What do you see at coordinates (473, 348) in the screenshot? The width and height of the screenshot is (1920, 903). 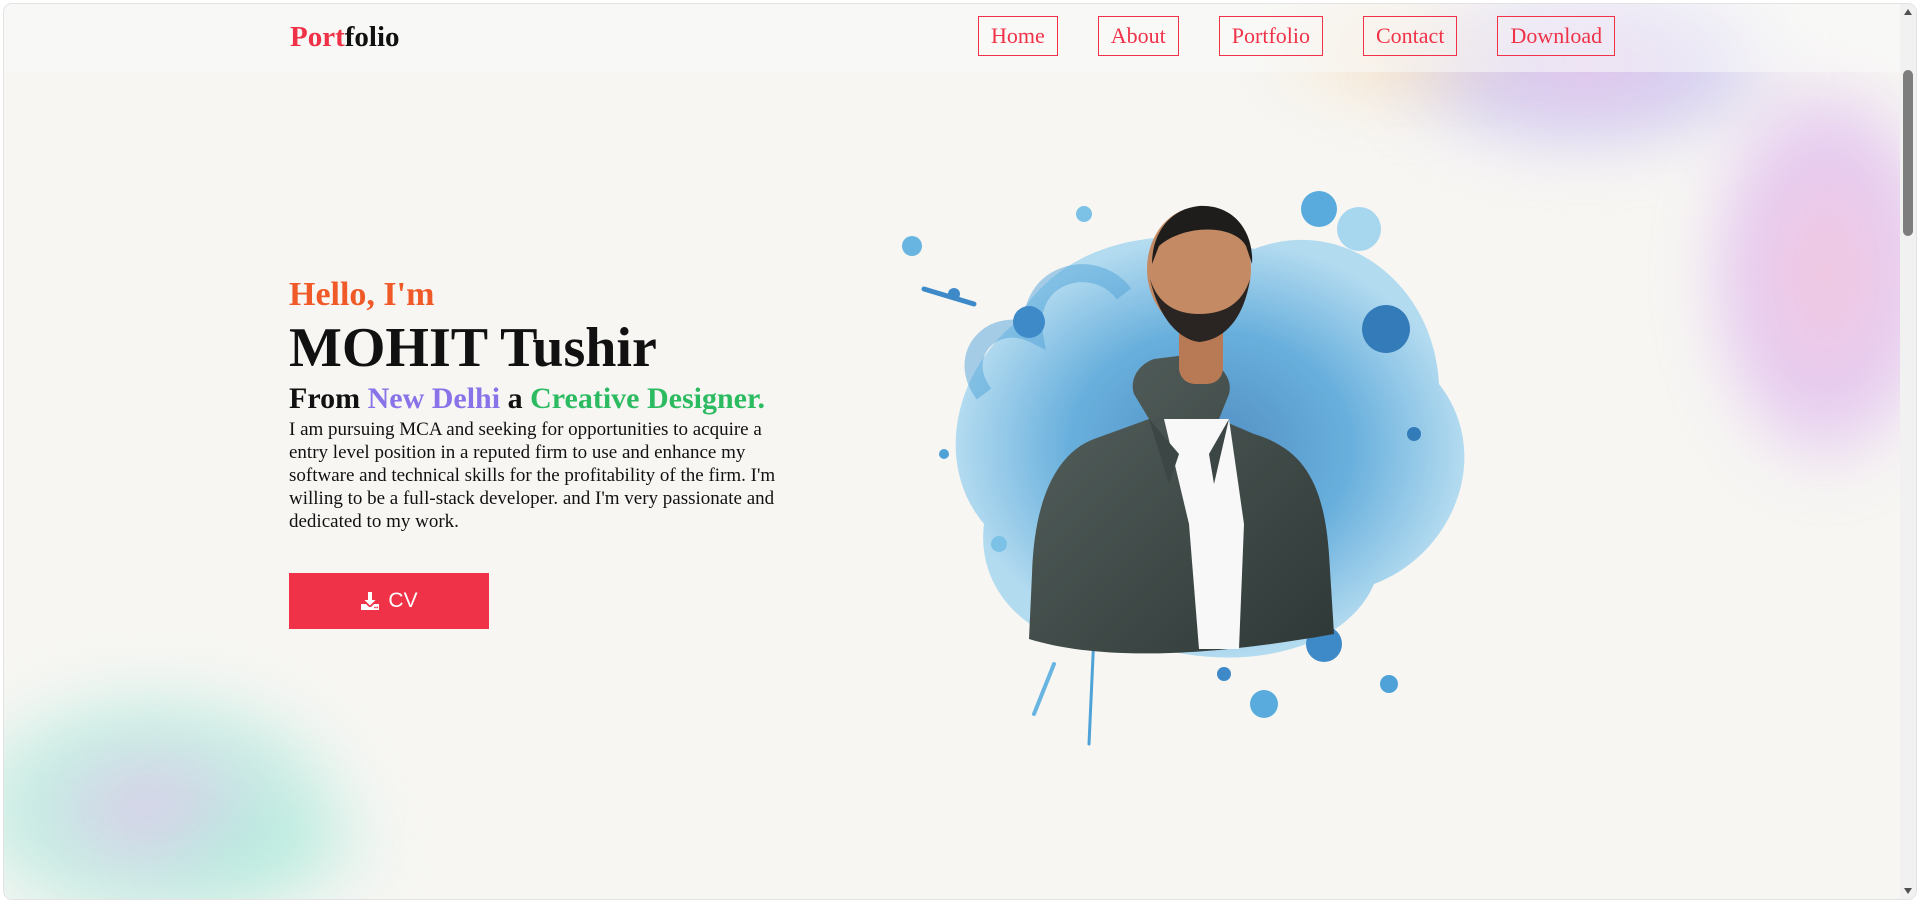 I see `hero-name: MOHIT Tushir` at bounding box center [473, 348].